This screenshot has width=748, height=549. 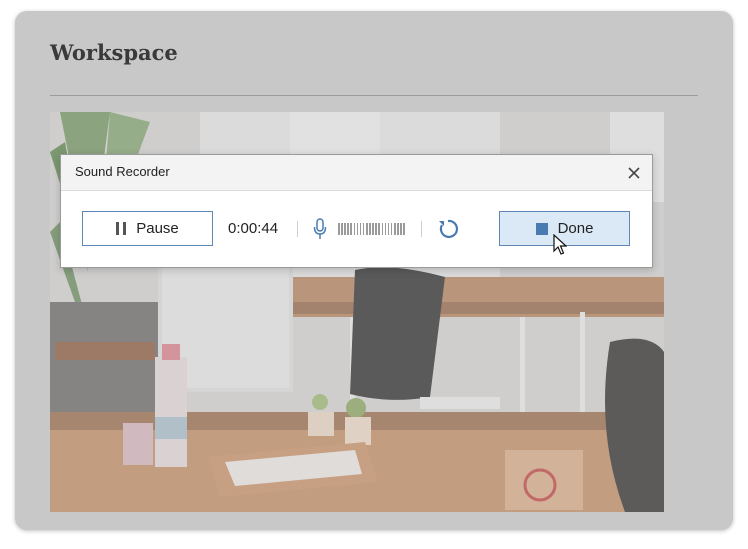 What do you see at coordinates (157, 228) in the screenshot?
I see `pause-label: Pause` at bounding box center [157, 228].